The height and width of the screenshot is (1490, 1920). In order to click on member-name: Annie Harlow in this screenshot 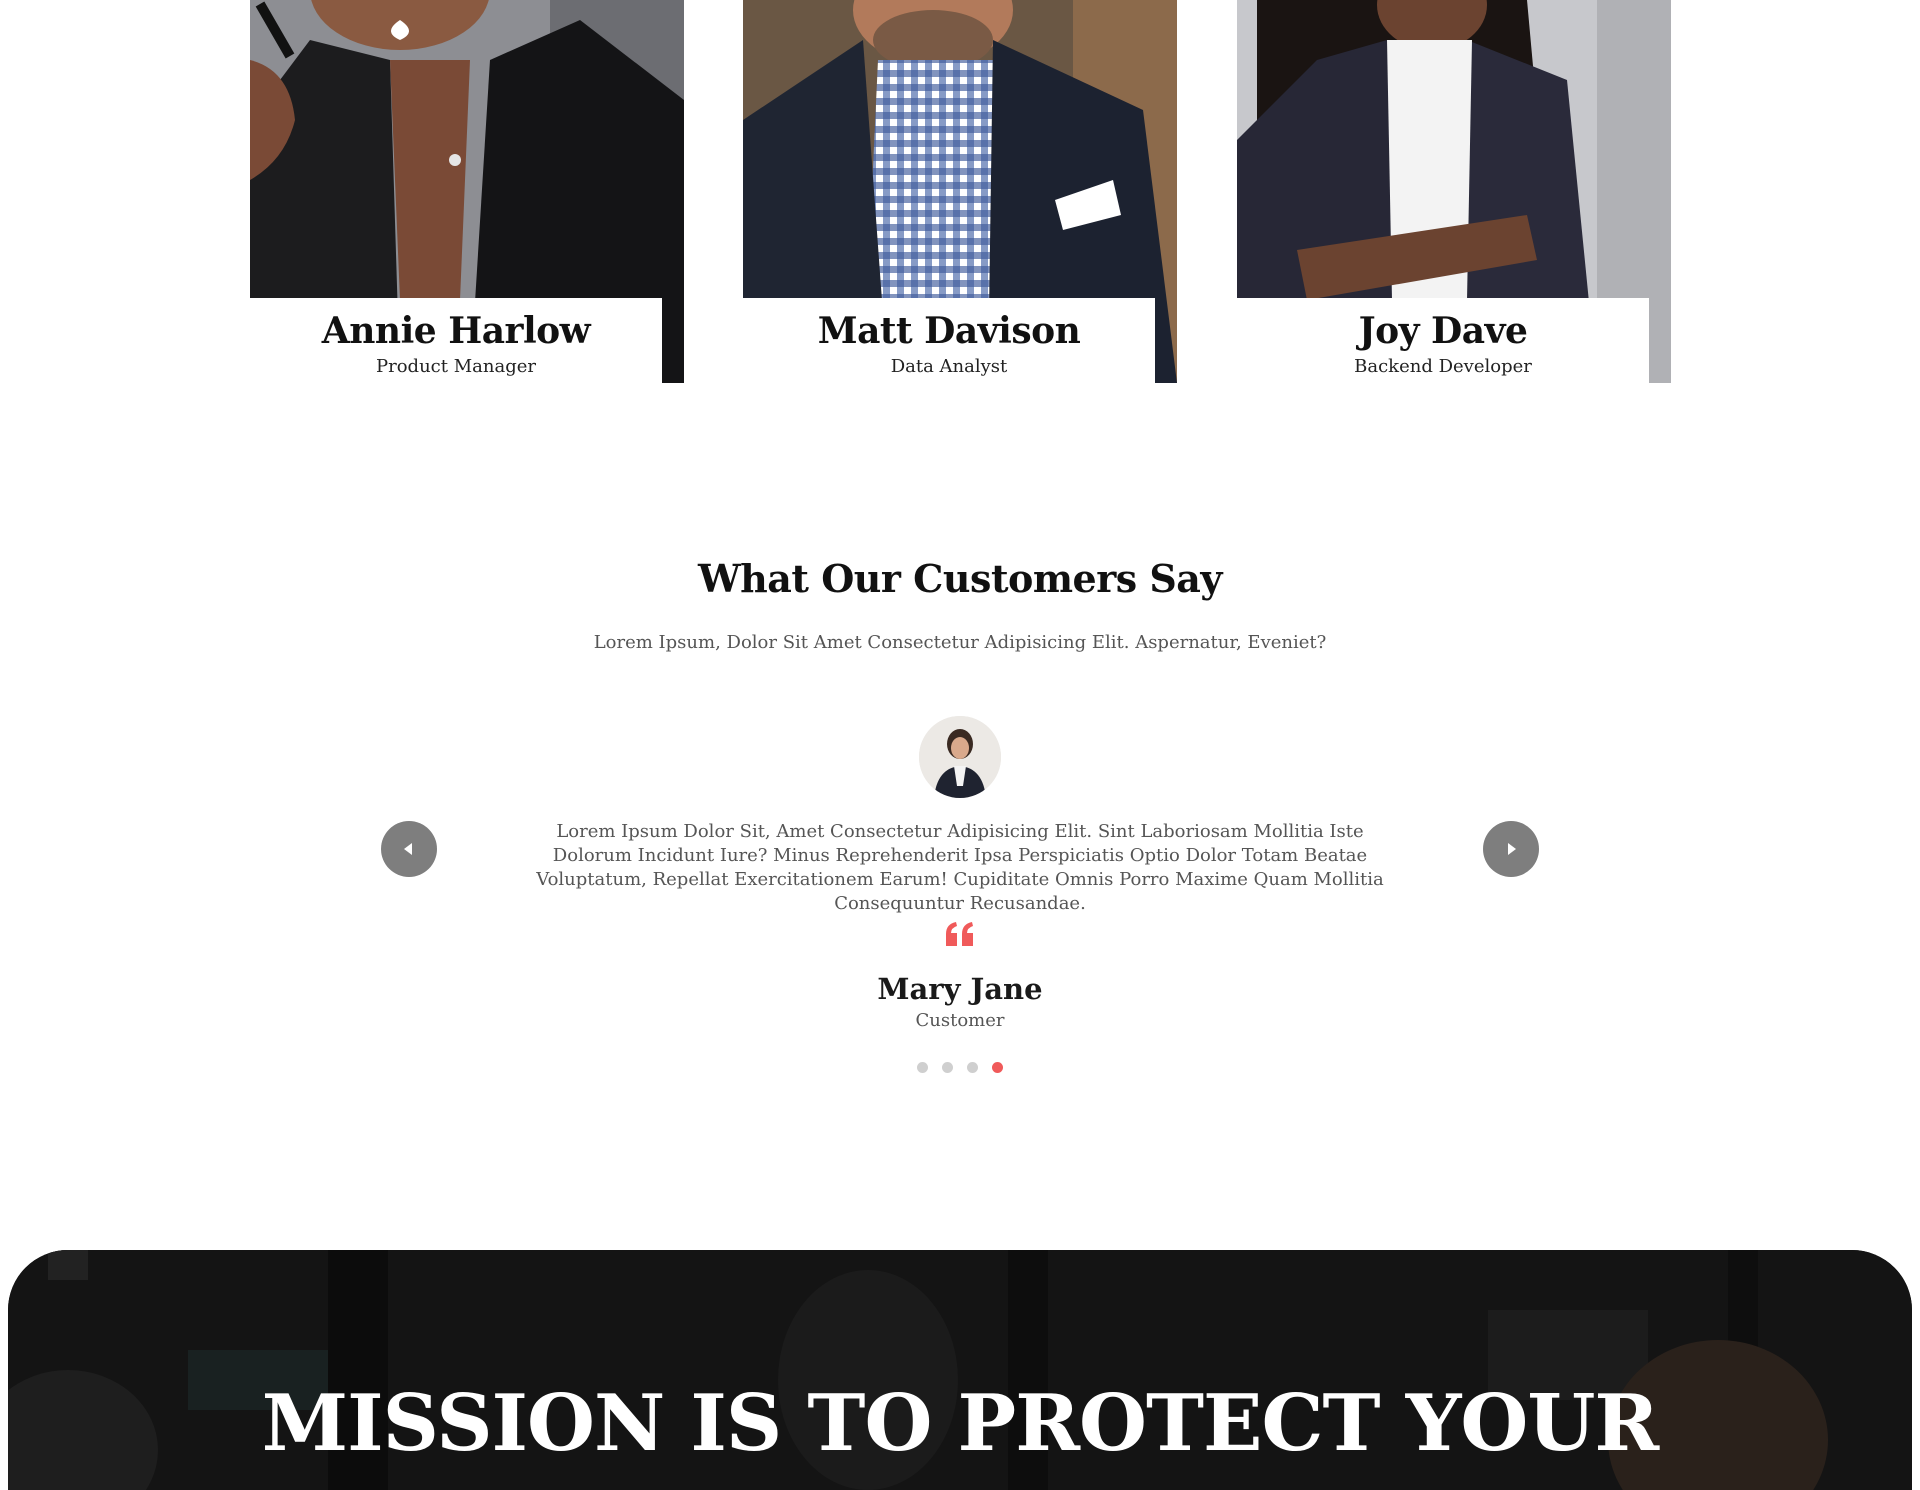, I will do `click(456, 331)`.